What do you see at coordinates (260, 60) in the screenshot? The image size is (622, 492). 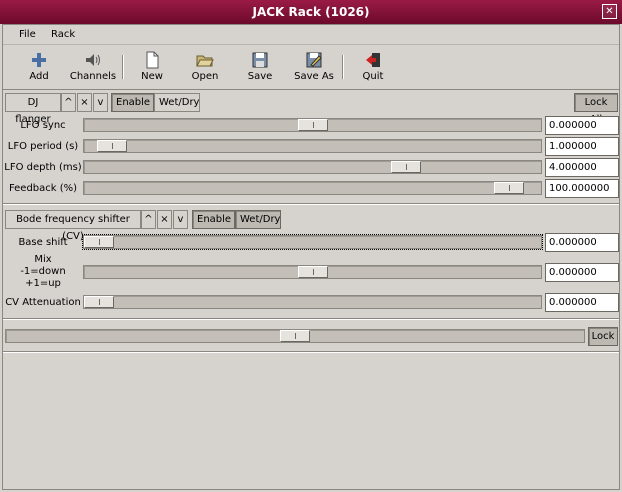 I see `floppy-icon` at bounding box center [260, 60].